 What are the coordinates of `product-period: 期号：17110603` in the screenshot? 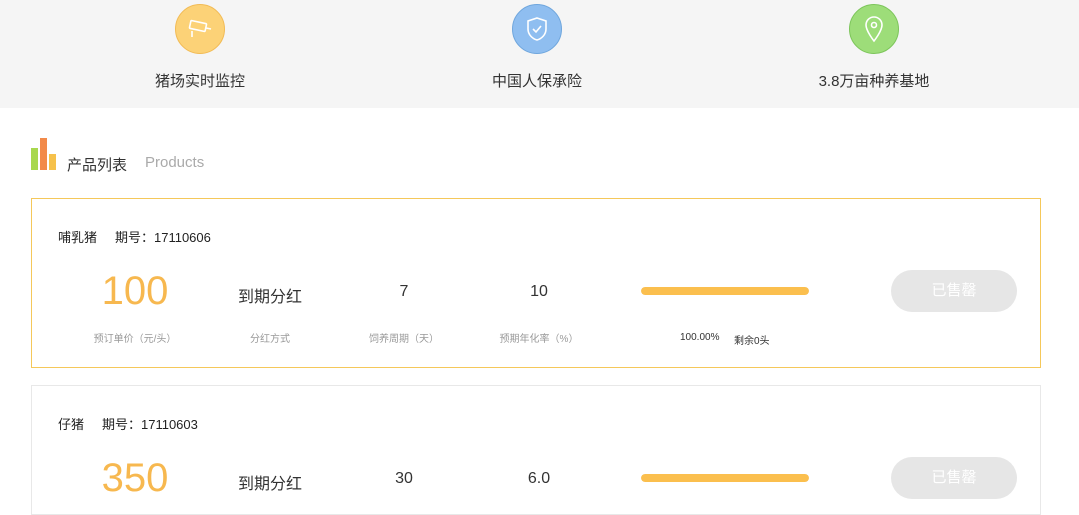 It's located at (150, 424).